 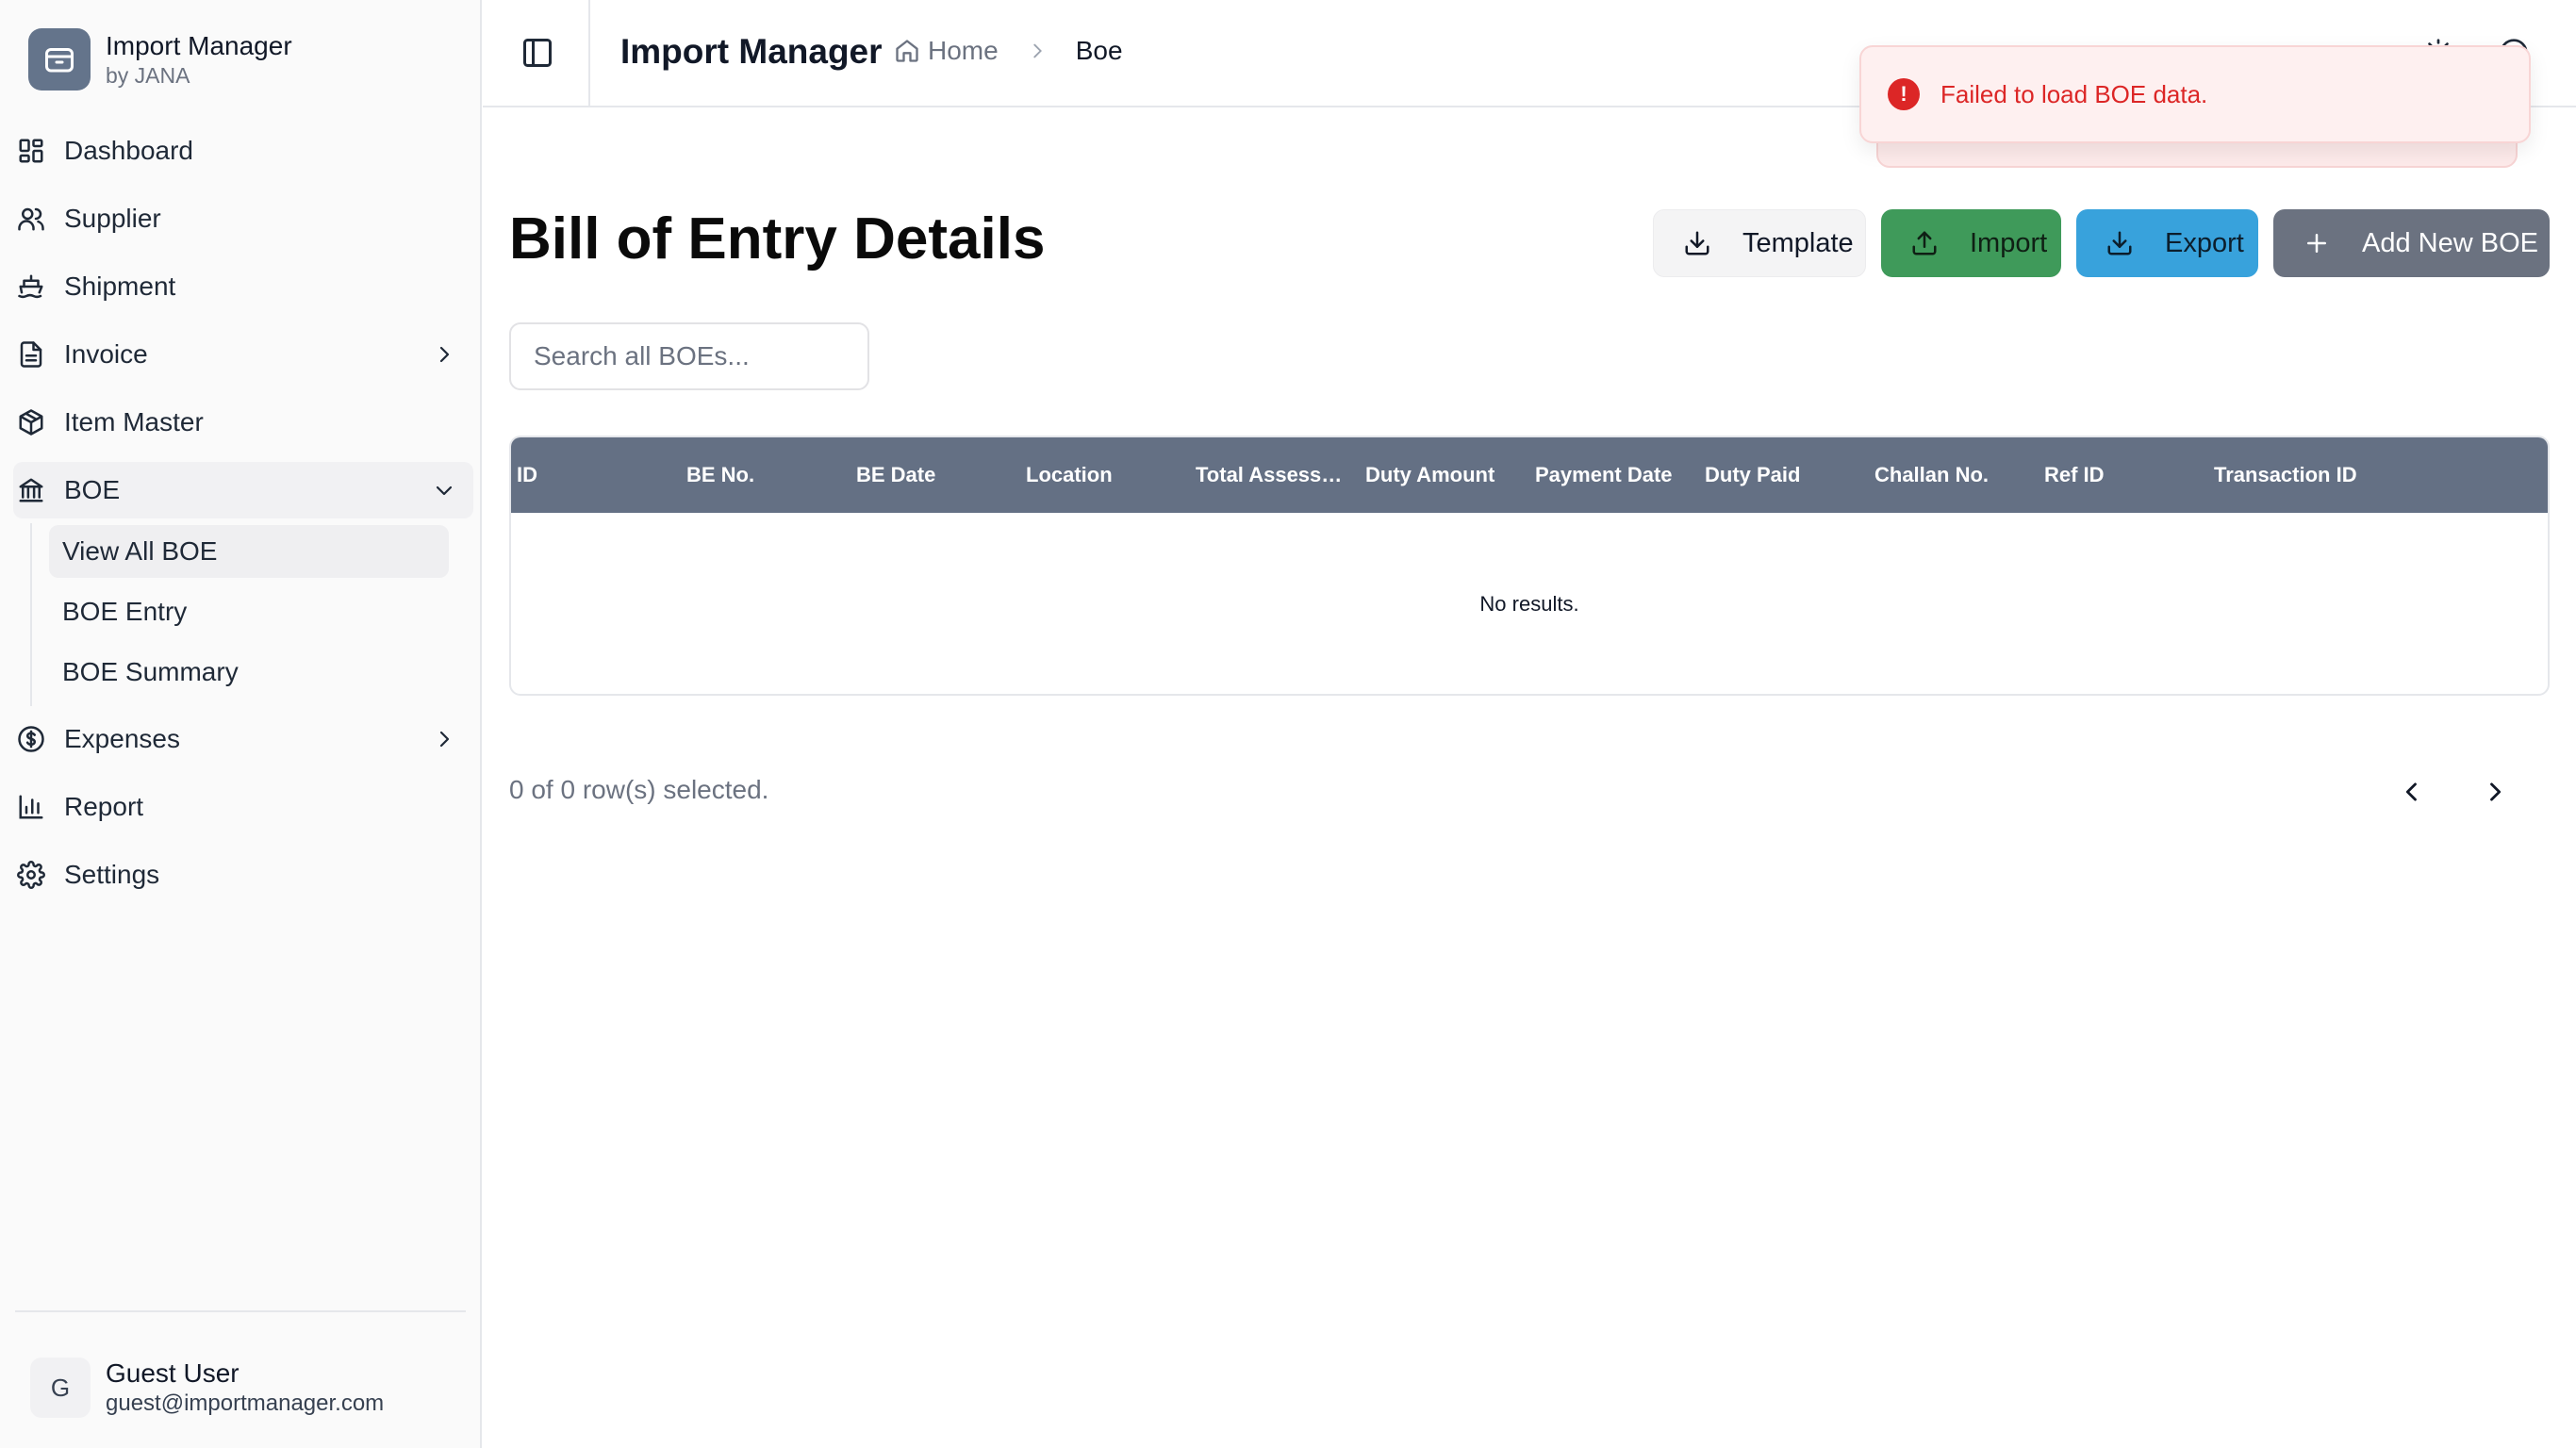 I want to click on column-header-location: Location, so click(x=1069, y=475).